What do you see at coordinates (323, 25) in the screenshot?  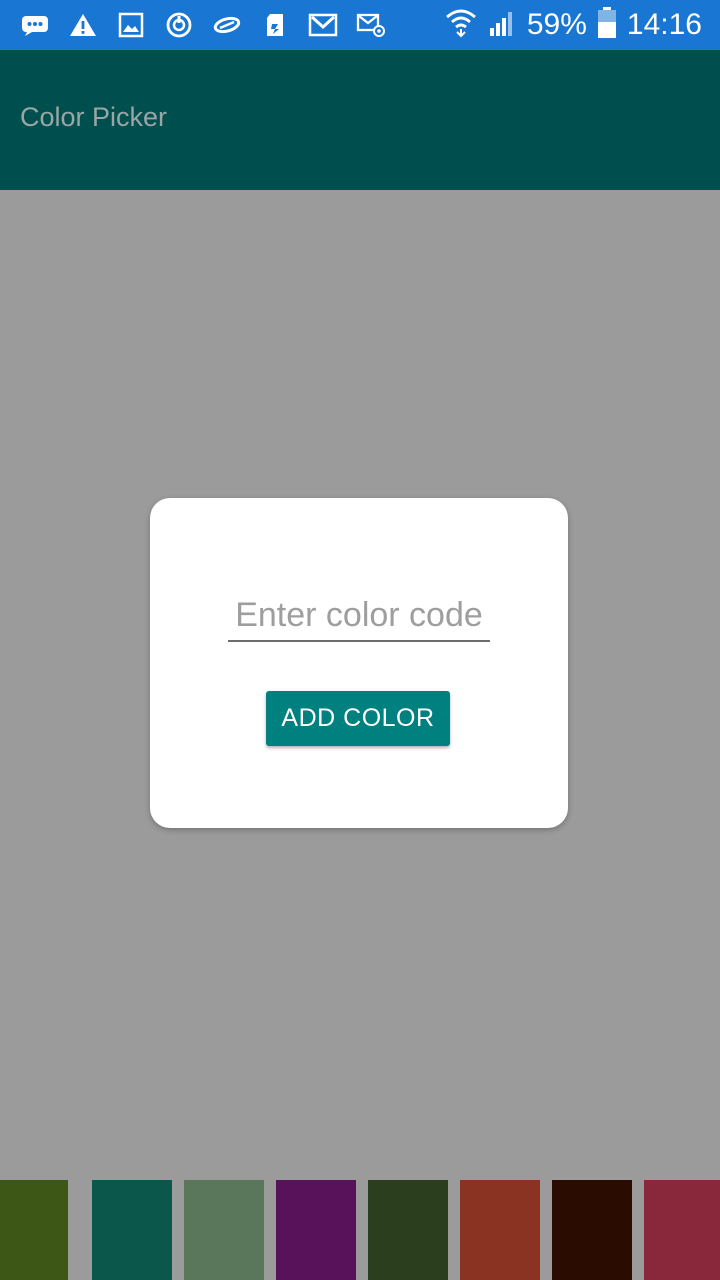 I see `gmail-icon` at bounding box center [323, 25].